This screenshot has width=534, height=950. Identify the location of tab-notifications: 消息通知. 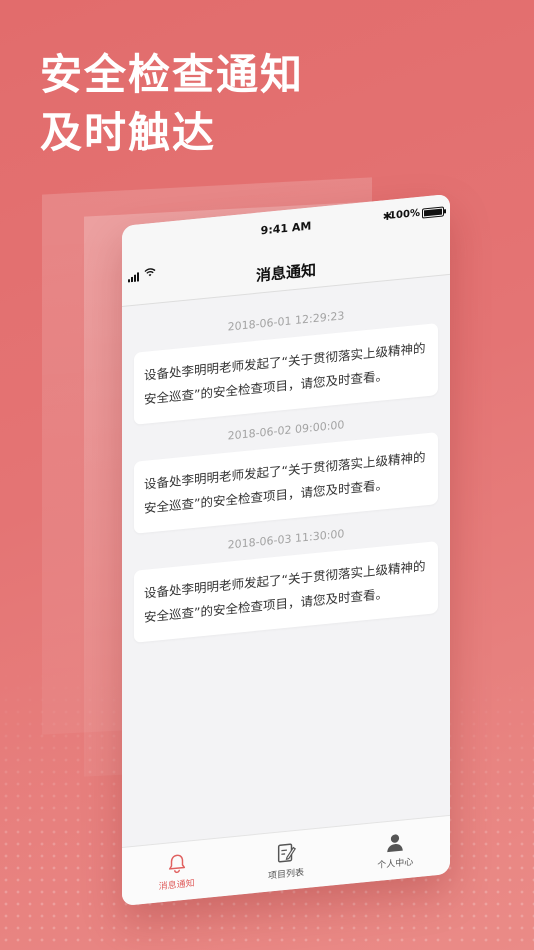
(177, 872).